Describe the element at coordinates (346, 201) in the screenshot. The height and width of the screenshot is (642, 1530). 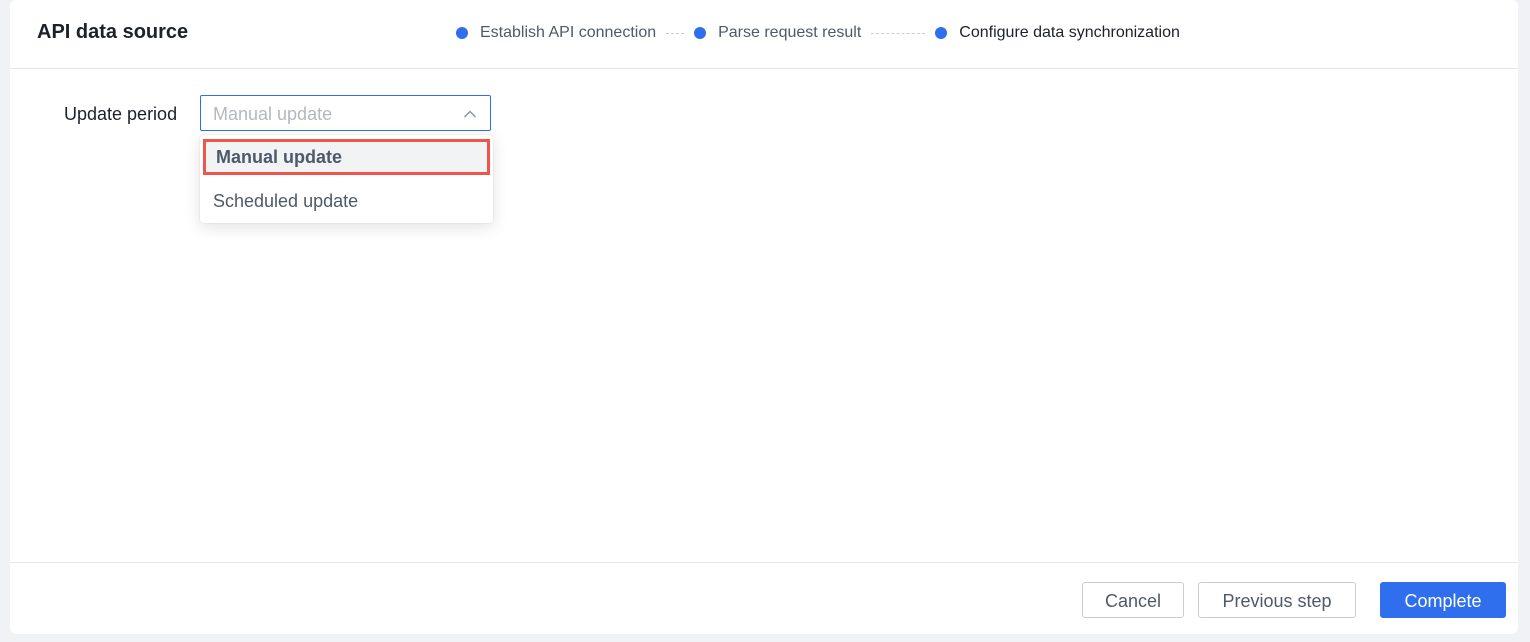
I see `option-scheduled-update: Scheduled update` at that location.